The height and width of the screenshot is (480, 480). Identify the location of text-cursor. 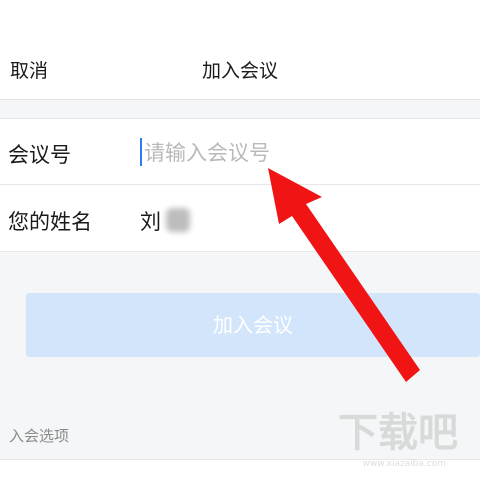
(141, 152).